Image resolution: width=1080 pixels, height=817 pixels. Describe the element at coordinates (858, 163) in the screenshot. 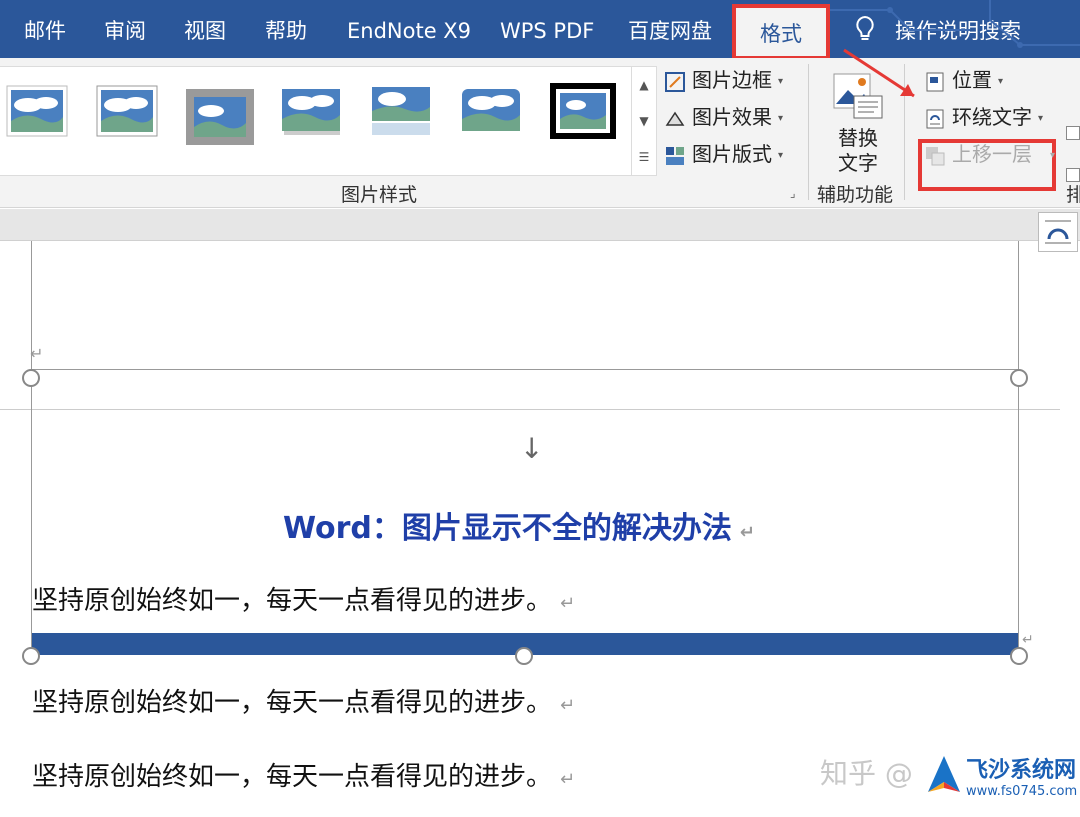

I see `alt-text-label-2: 文字` at that location.